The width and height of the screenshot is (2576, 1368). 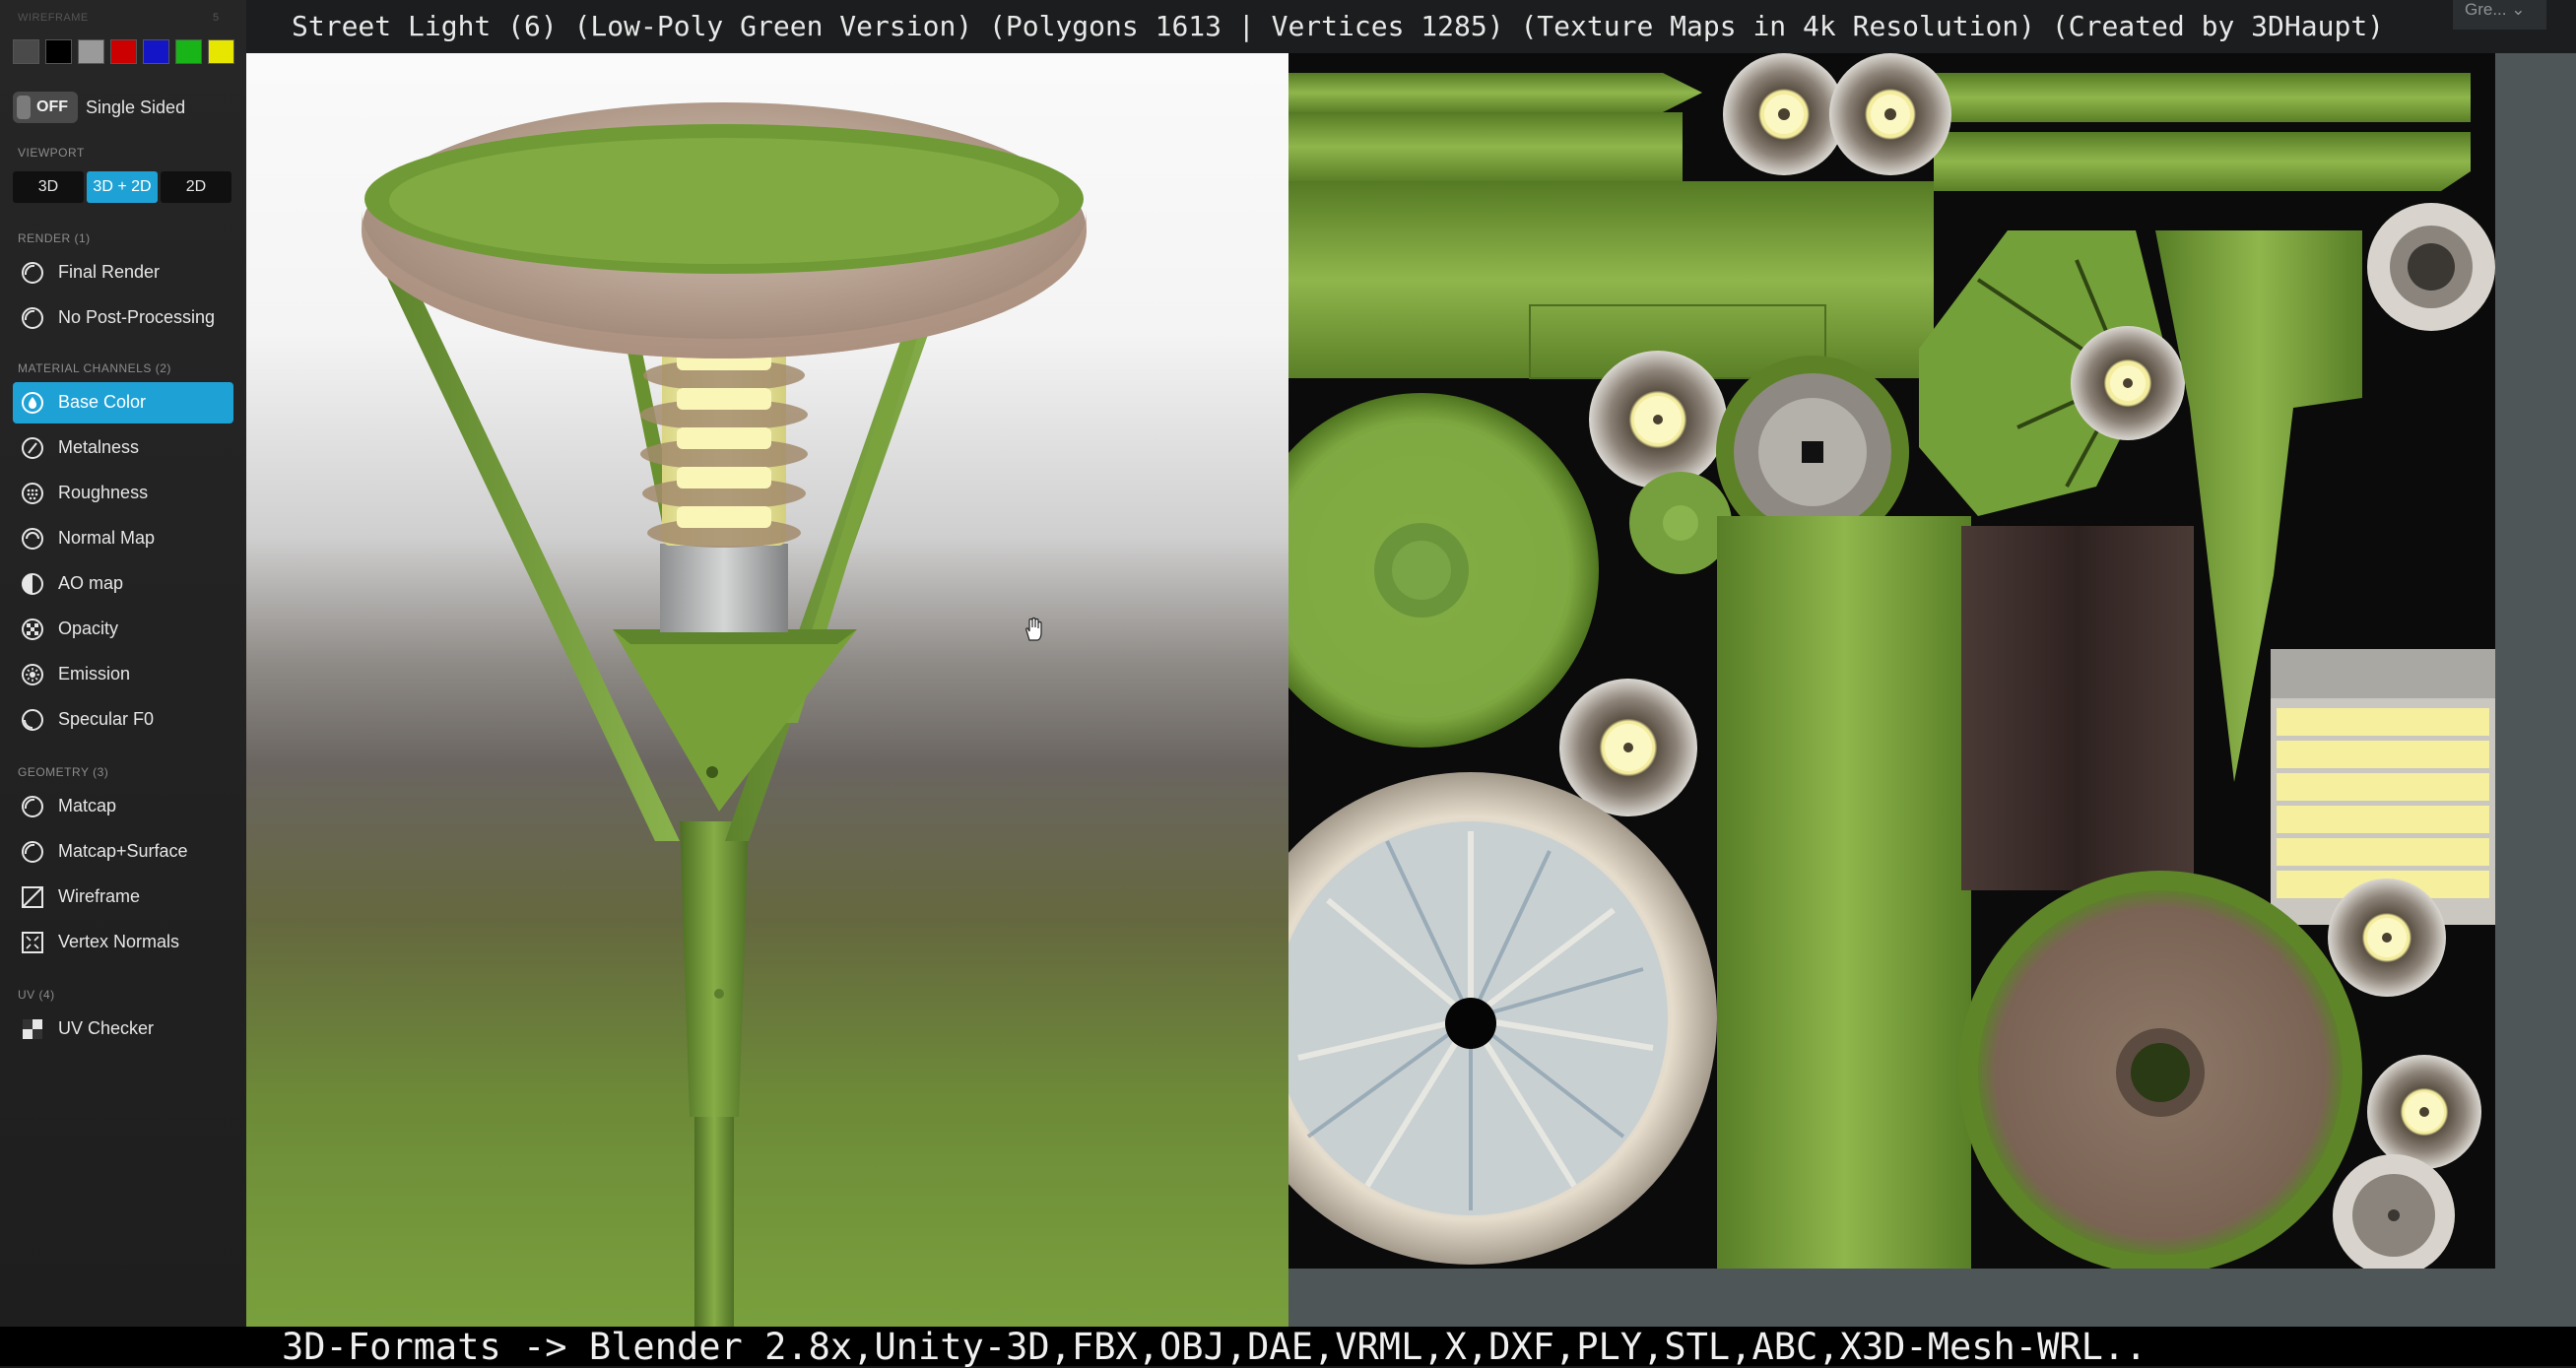 I want to click on menu-item-matcap-surface: Matcap+Surface, so click(x=123, y=852).